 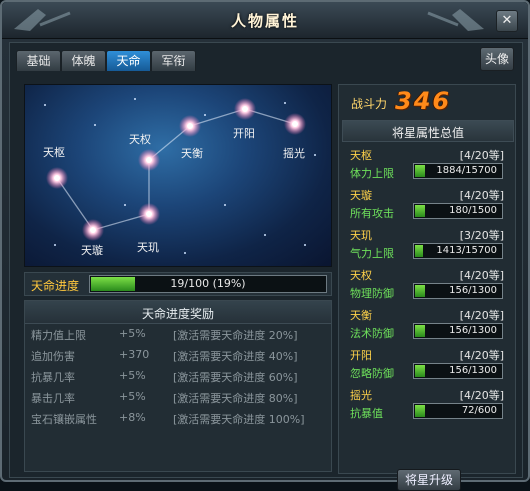 I want to click on star-stat-tianshu: 天枢 [4/20等] 体力上限 1884/15700, so click(x=427, y=164).